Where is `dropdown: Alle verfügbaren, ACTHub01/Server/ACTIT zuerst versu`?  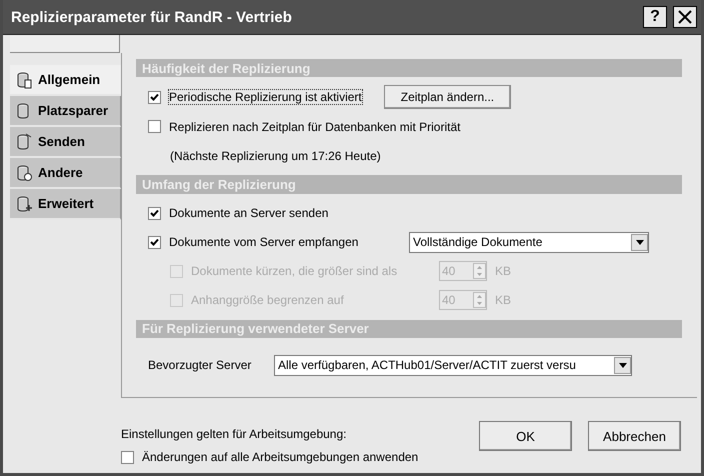 dropdown: Alle verfügbaren, ACTHub01/Server/ACTIT zuerst versu is located at coordinates (453, 365).